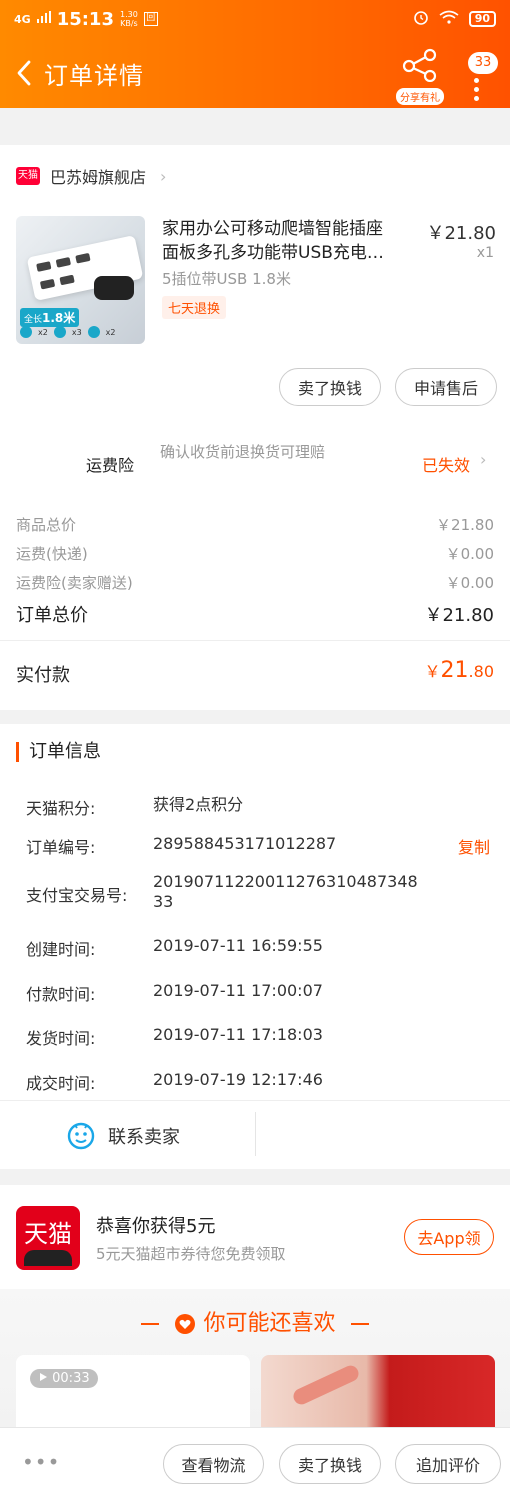 This screenshot has height=1500, width=510. I want to click on contact-seller-button: 联系卖家, so click(123, 1136).